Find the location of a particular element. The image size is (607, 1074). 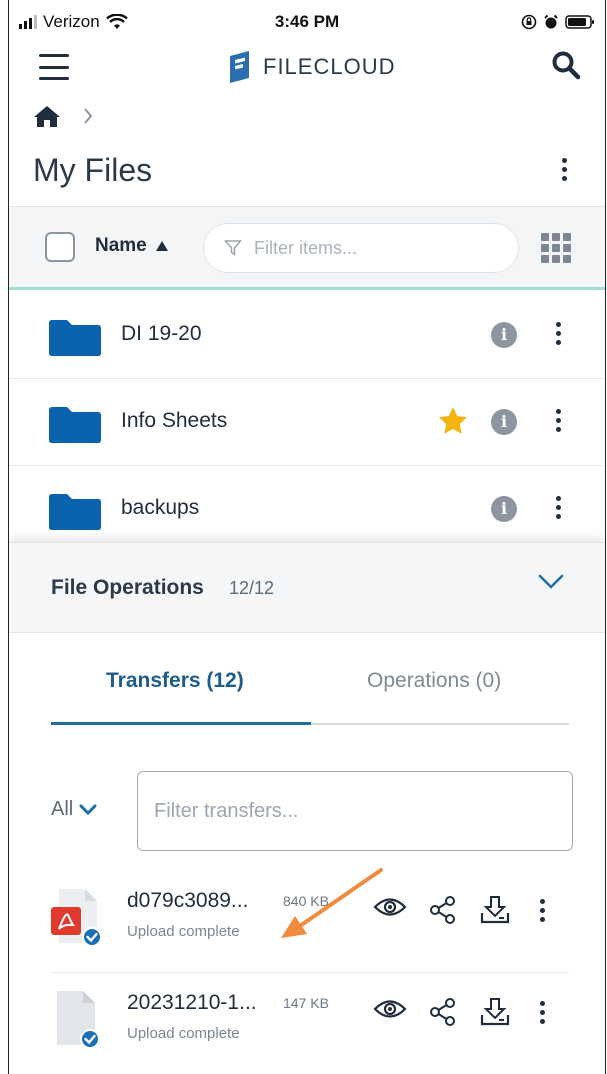

filecloud-logo-icon is located at coordinates (239, 67).